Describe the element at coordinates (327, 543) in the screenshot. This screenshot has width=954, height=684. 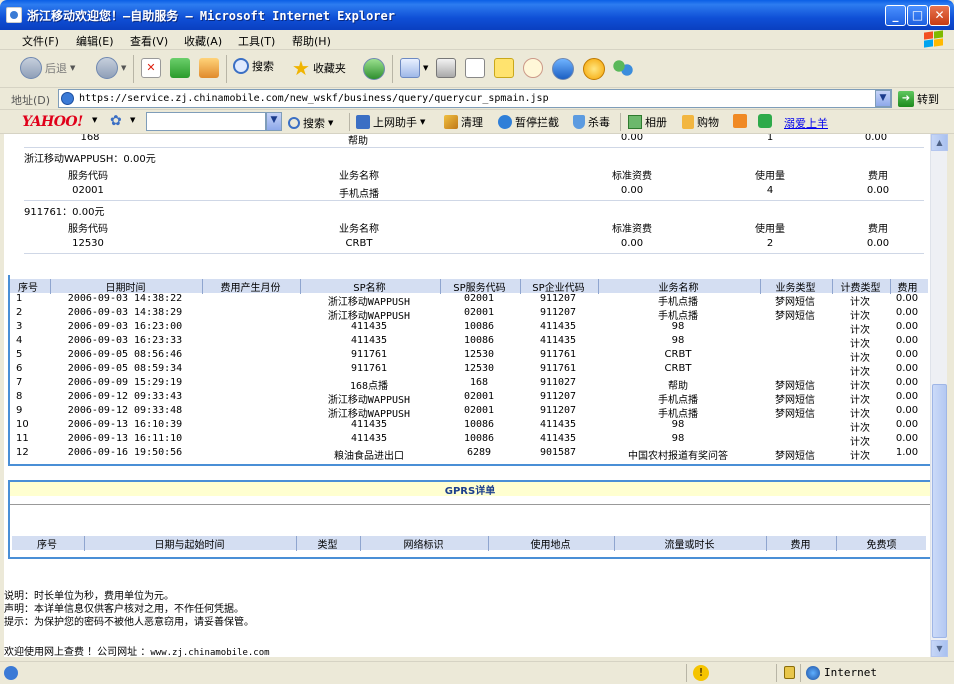
I see `col-type: 类型` at that location.